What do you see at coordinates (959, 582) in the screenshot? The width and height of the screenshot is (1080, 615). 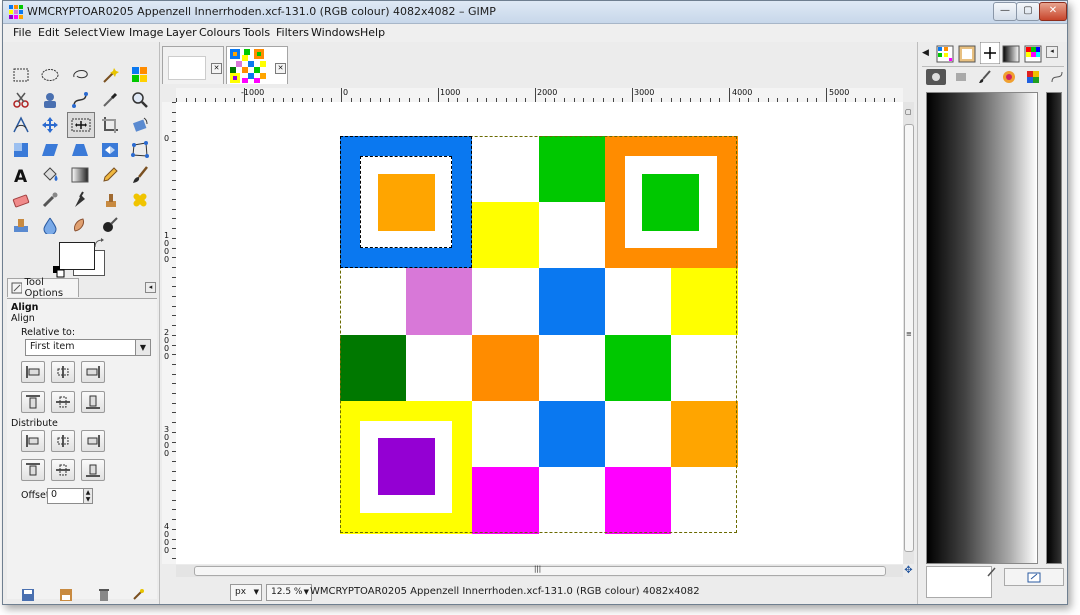 I see `brush-preview` at bounding box center [959, 582].